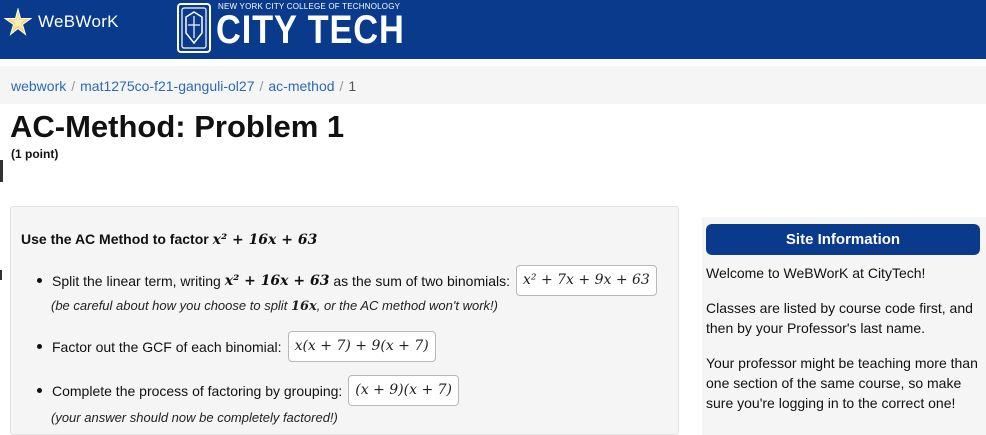  I want to click on step-1-hint-expression: 16x, so click(303, 306).